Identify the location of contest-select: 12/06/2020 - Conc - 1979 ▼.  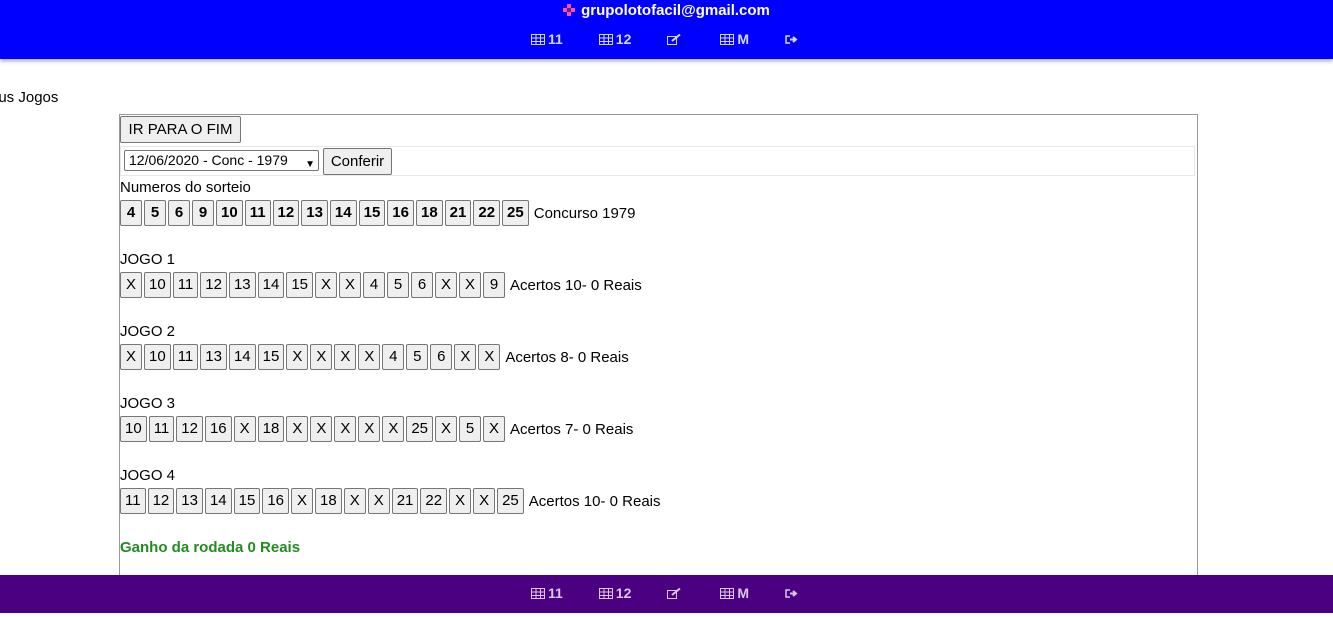
(221, 160).